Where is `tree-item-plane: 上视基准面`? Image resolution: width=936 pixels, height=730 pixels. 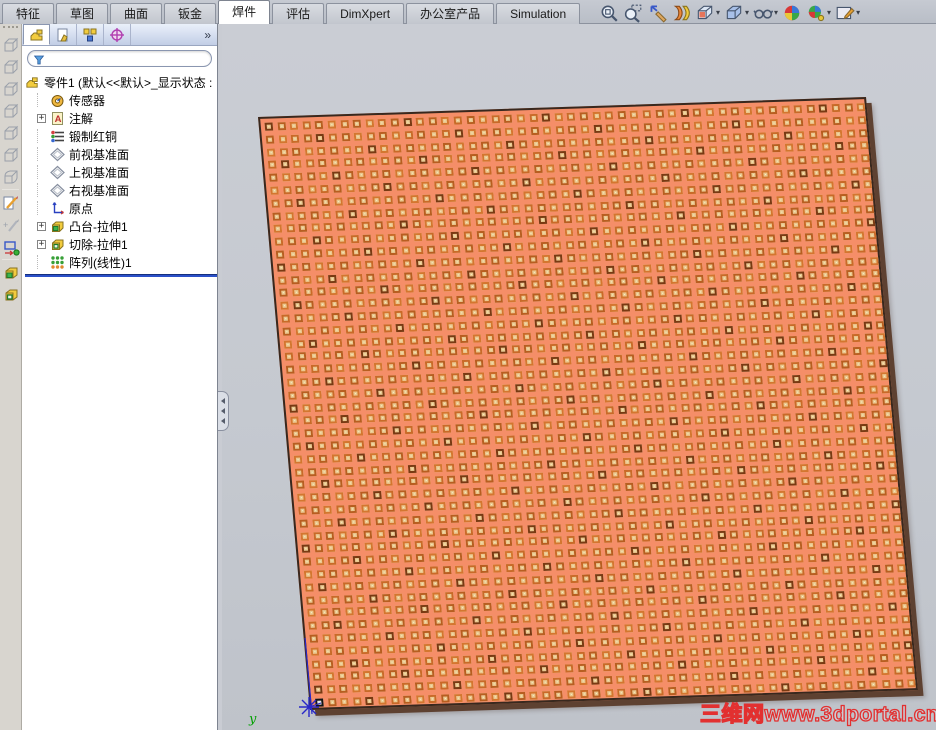
tree-item-plane: 上视基准面 is located at coordinates (121, 172).